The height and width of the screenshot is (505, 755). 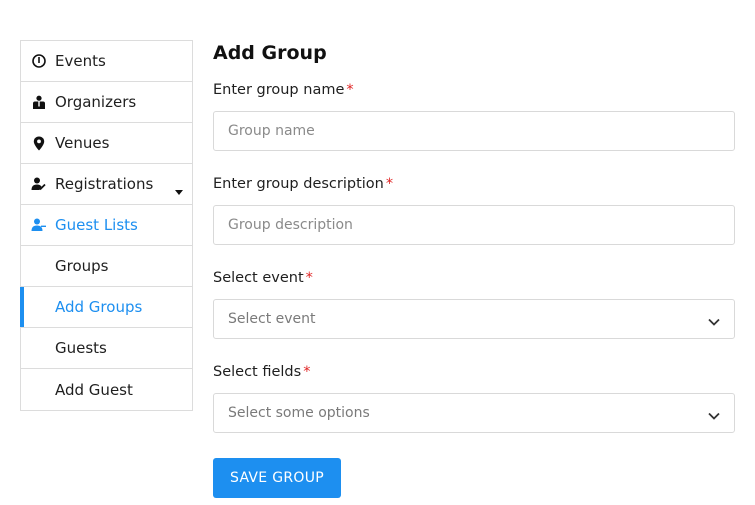 I want to click on sidebar-item-add-guest: Add Guest, so click(x=106, y=389).